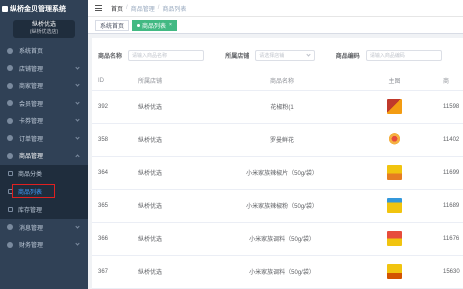 The width and height of the screenshot is (463, 289). I want to click on store-switcher: 纵桥优选 (纵桥优选店), so click(44, 29).